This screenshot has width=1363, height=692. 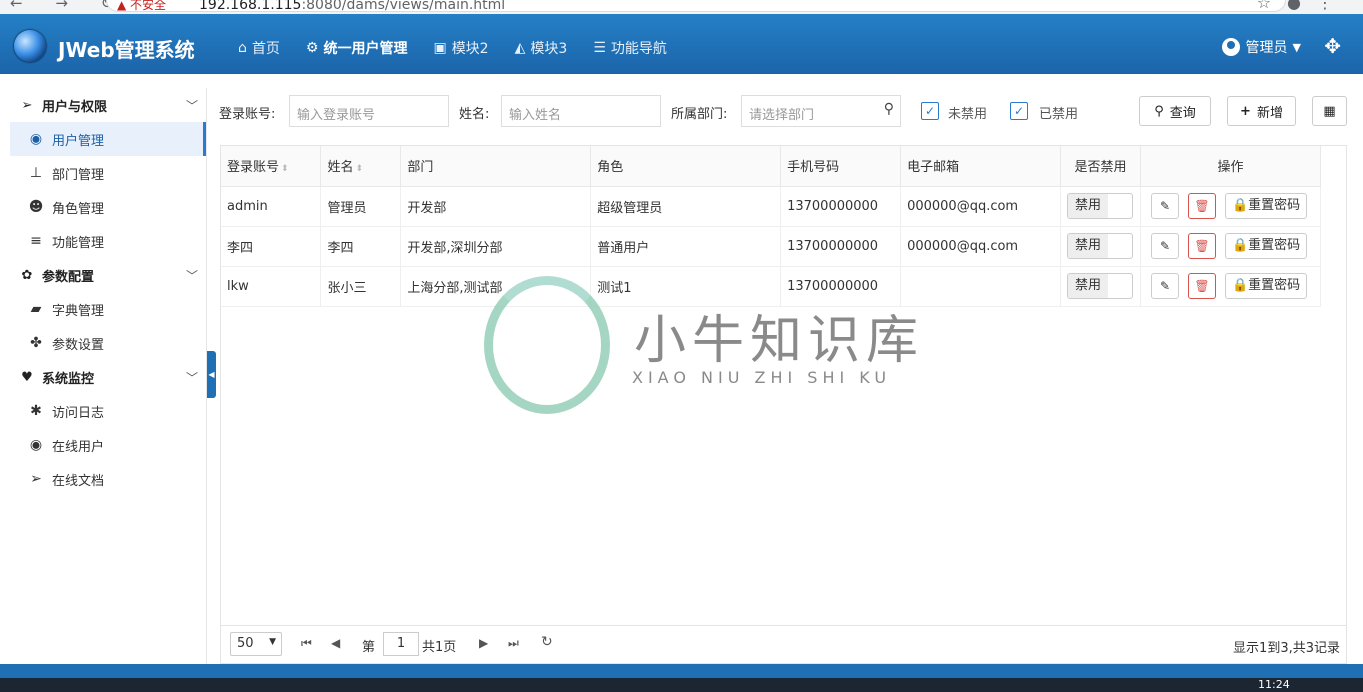 I want to click on warning-icon: ▲ 不安全, so click(x=142, y=6).